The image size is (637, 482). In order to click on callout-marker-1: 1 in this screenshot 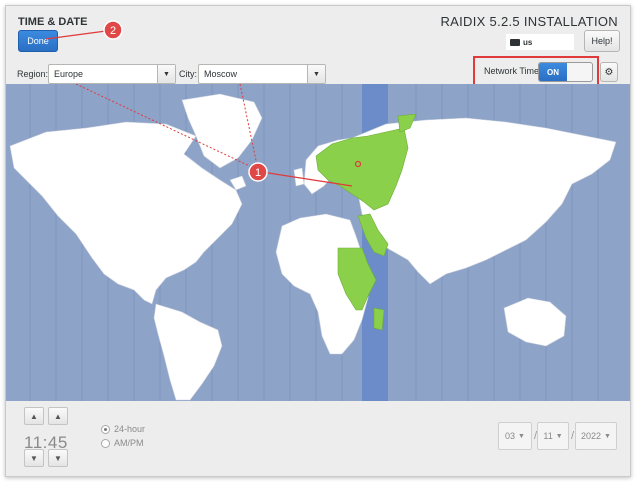, I will do `click(258, 172)`.